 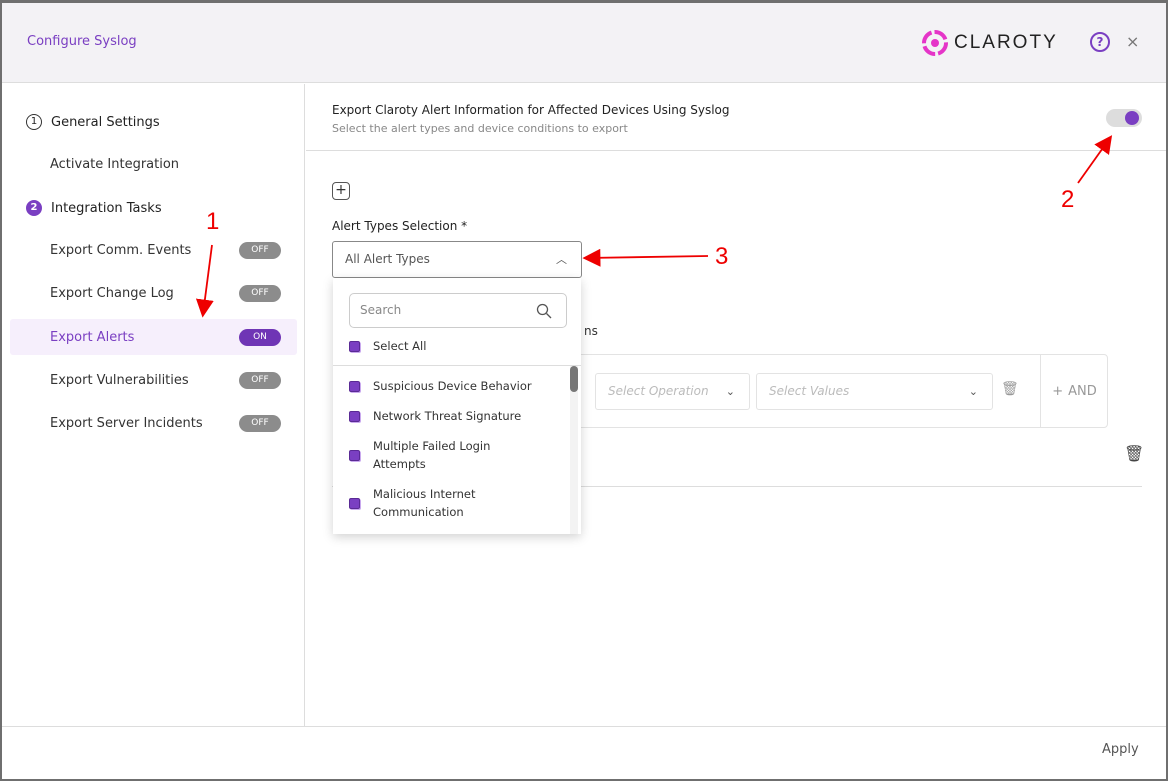 What do you see at coordinates (454, 416) in the screenshot?
I see `list-item: Network Threat Signature` at bounding box center [454, 416].